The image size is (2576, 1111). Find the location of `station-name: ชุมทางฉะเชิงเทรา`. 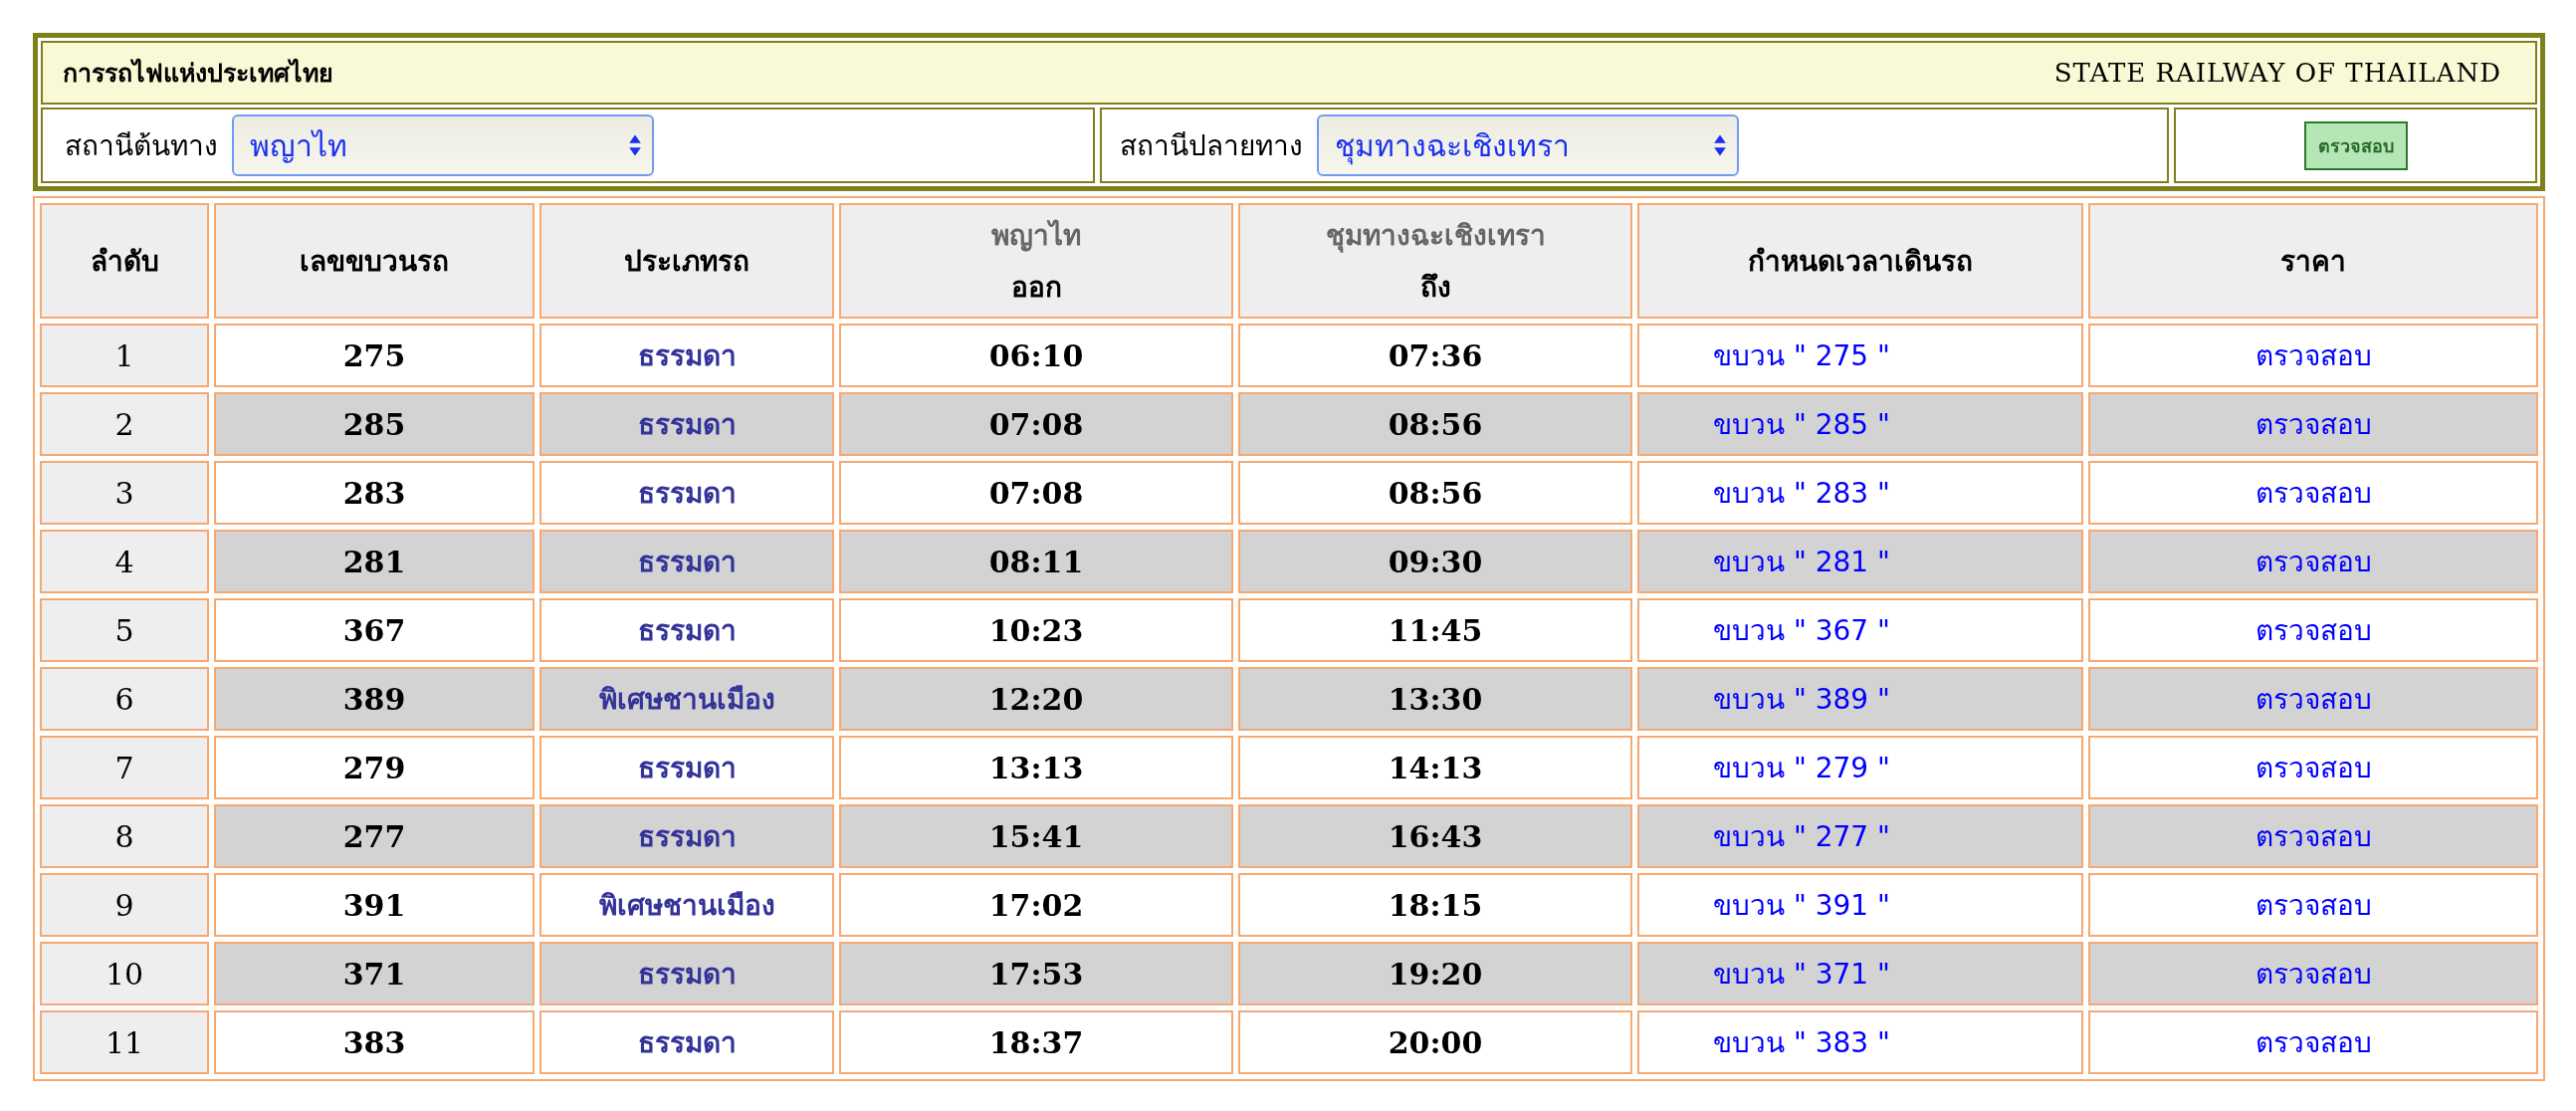

station-name: ชุมทางฉะเชิงเทรา is located at coordinates (1435, 237).